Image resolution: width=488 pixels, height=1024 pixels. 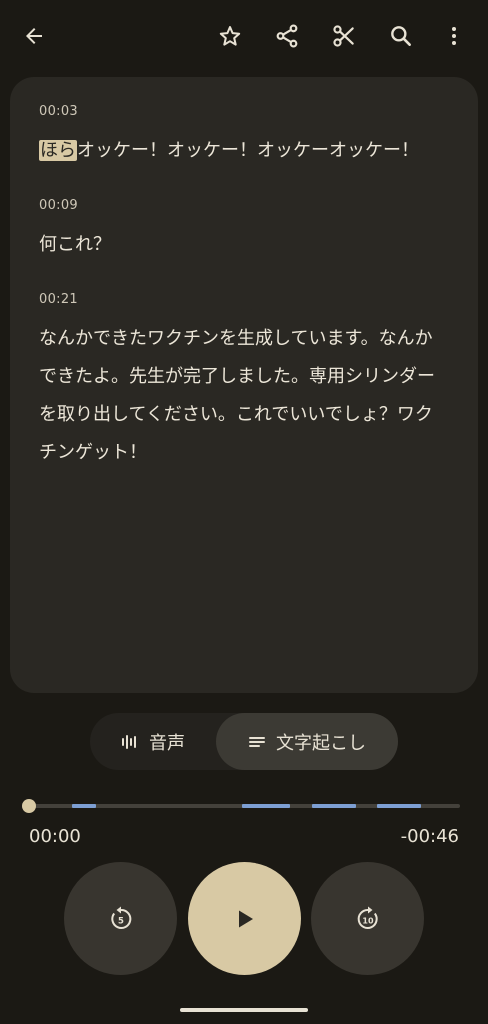 I want to click on star-icon, so click(x=230, y=36).